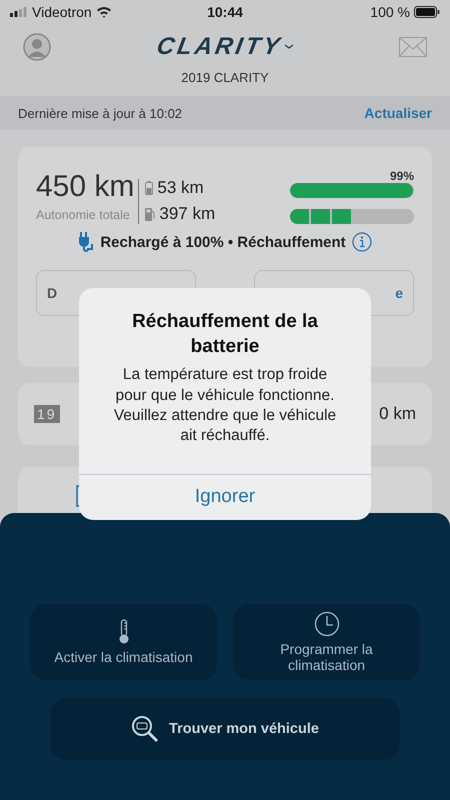  What do you see at coordinates (180, 188) in the screenshot?
I see `range-value: 53 km` at bounding box center [180, 188].